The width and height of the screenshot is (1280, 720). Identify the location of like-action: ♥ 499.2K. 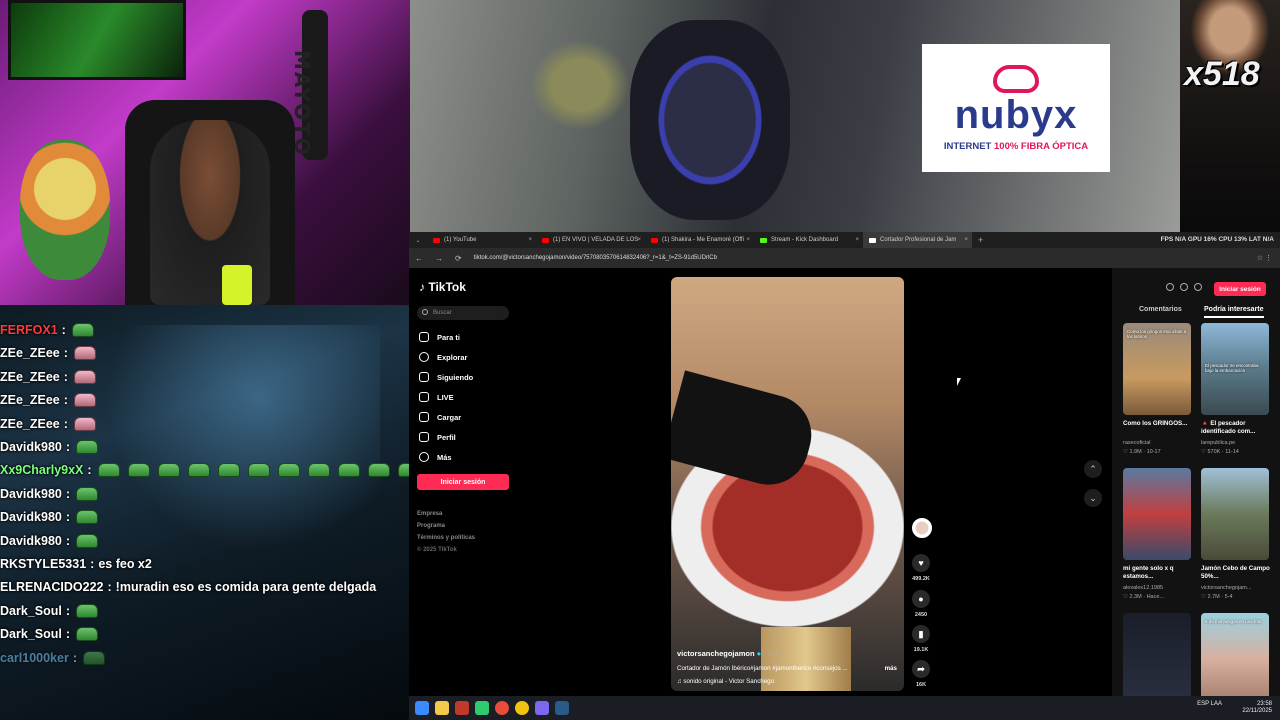
(921, 568).